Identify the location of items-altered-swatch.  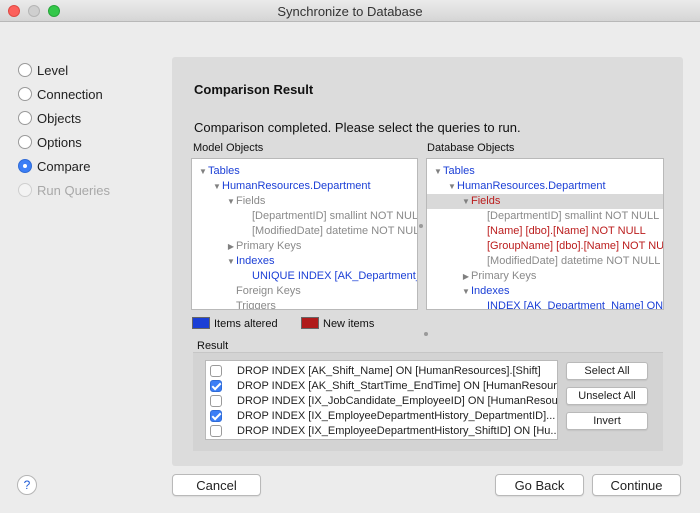
(201, 323).